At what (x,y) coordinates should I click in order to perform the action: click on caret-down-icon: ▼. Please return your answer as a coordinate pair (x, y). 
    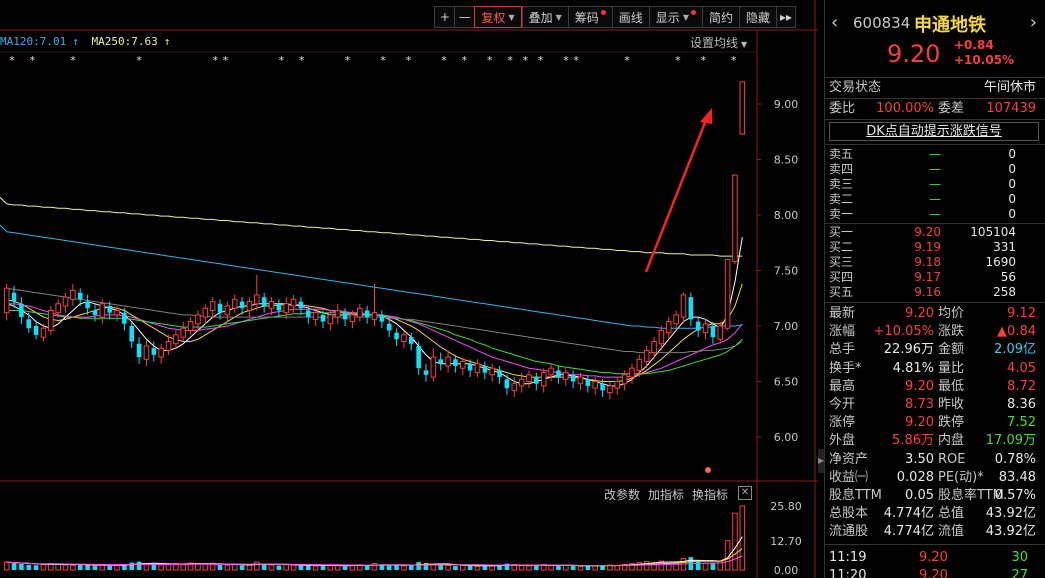
    Looking at the image, I should click on (511, 17).